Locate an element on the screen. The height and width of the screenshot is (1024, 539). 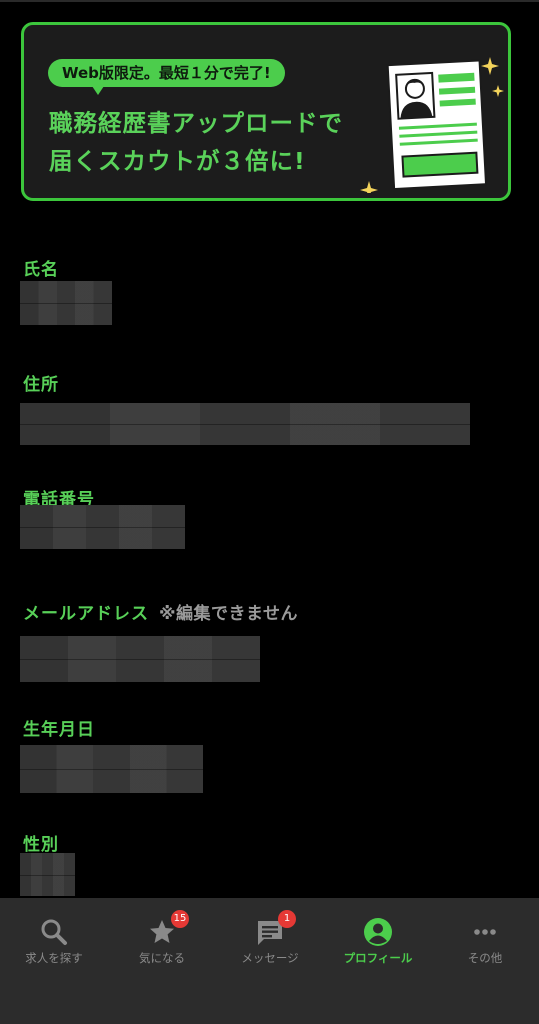
field-label-birthdate: 生年月日 is located at coordinates (59, 727).